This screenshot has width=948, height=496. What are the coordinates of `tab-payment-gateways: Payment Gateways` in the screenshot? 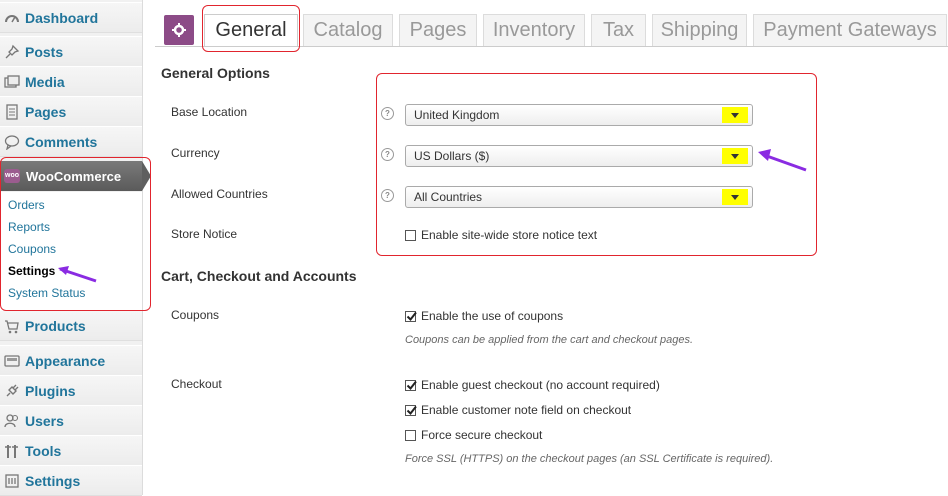 It's located at (850, 30).